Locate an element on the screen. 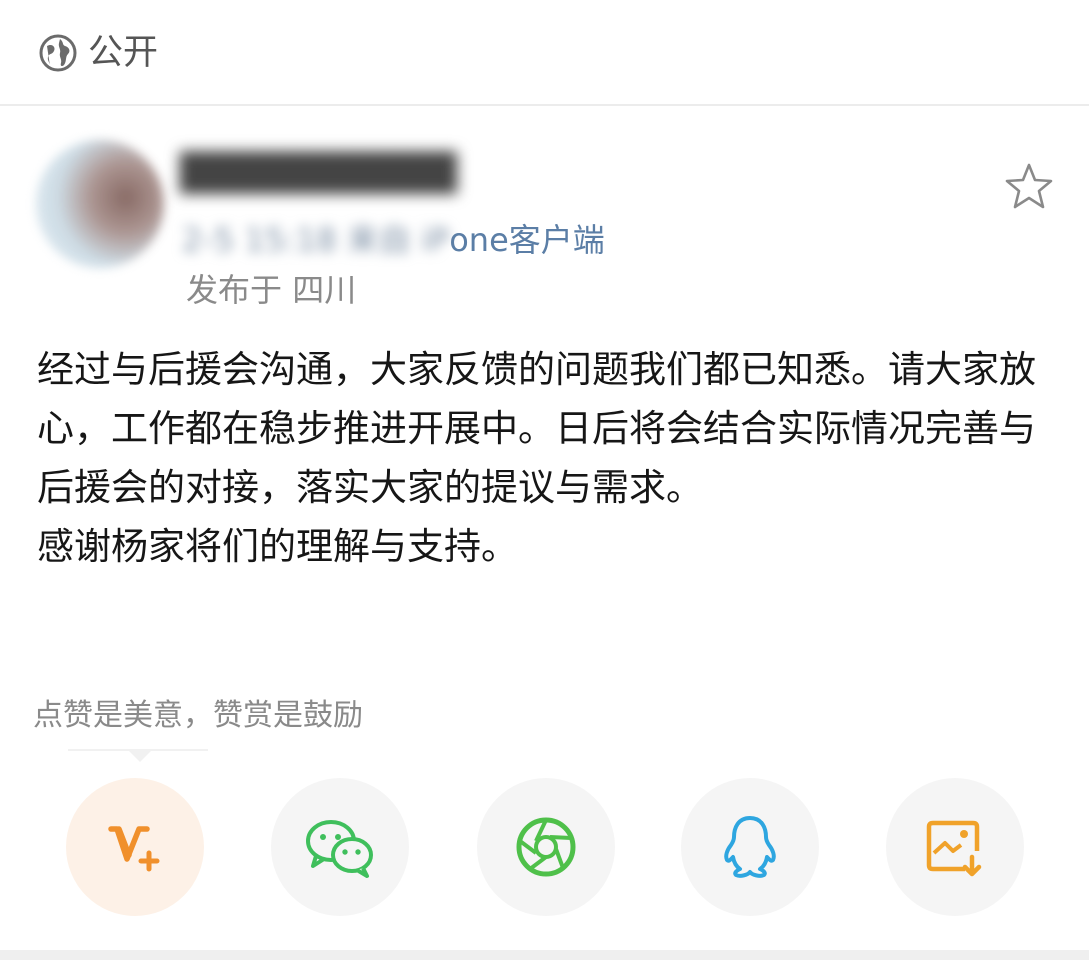 The image size is (1089, 960). visibility-label: 公开 is located at coordinates (123, 53).